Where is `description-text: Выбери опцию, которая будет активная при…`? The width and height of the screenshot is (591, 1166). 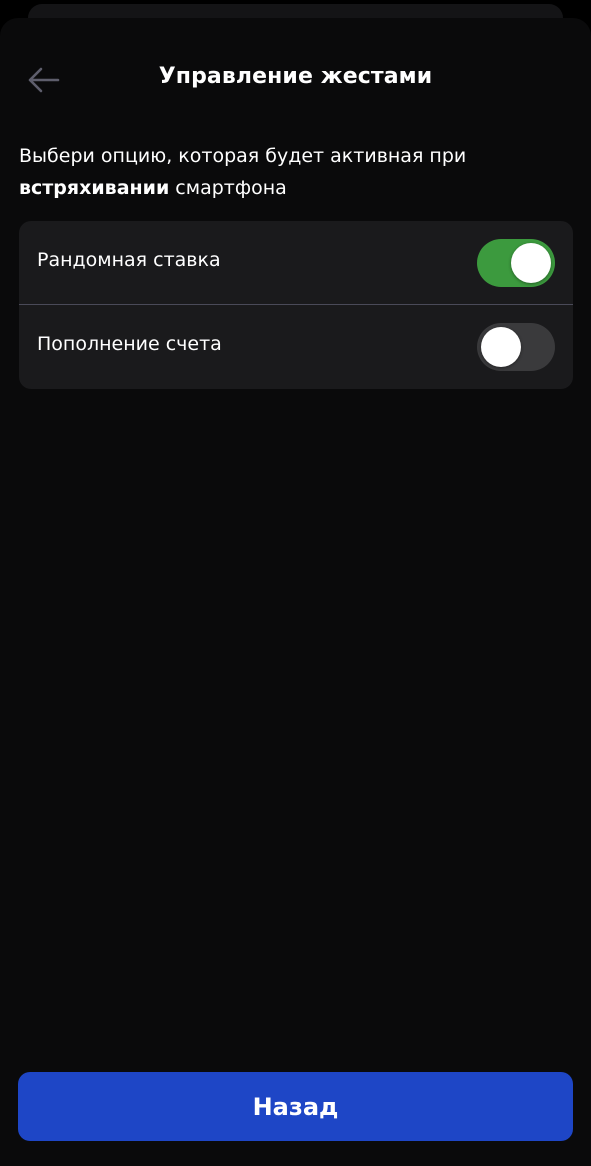 description-text: Выбери опцию, которая будет активная при… is located at coordinates (294, 172).